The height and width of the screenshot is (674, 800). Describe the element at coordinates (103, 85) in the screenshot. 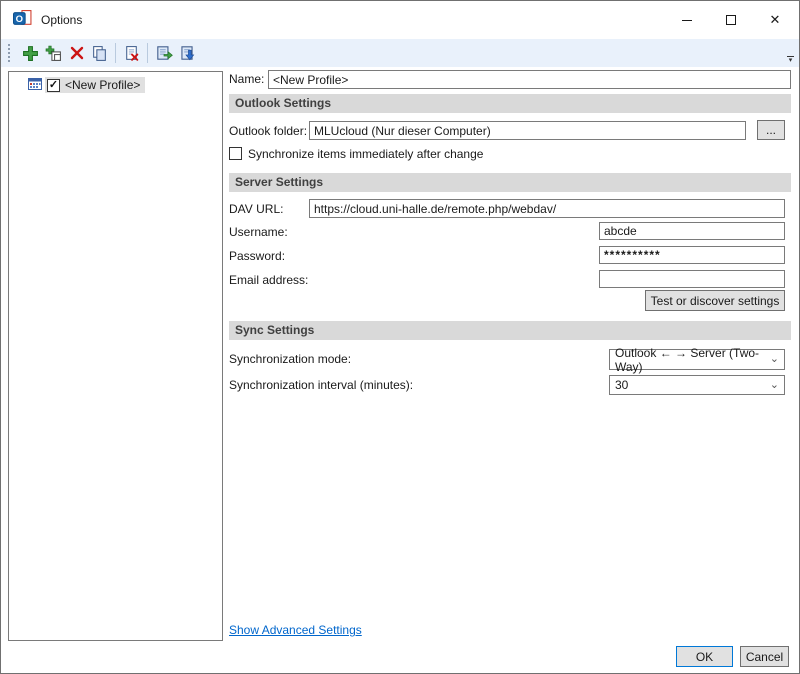

I see `profile-name-label: <New Profile>` at that location.